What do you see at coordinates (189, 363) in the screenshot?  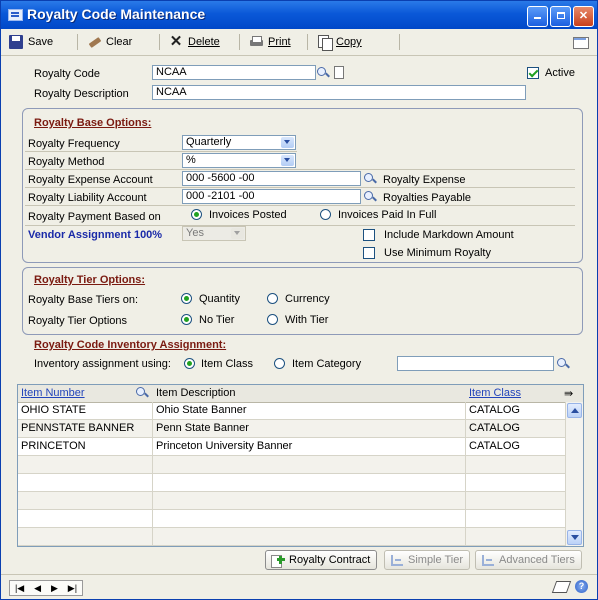 I see `item-class-radio` at bounding box center [189, 363].